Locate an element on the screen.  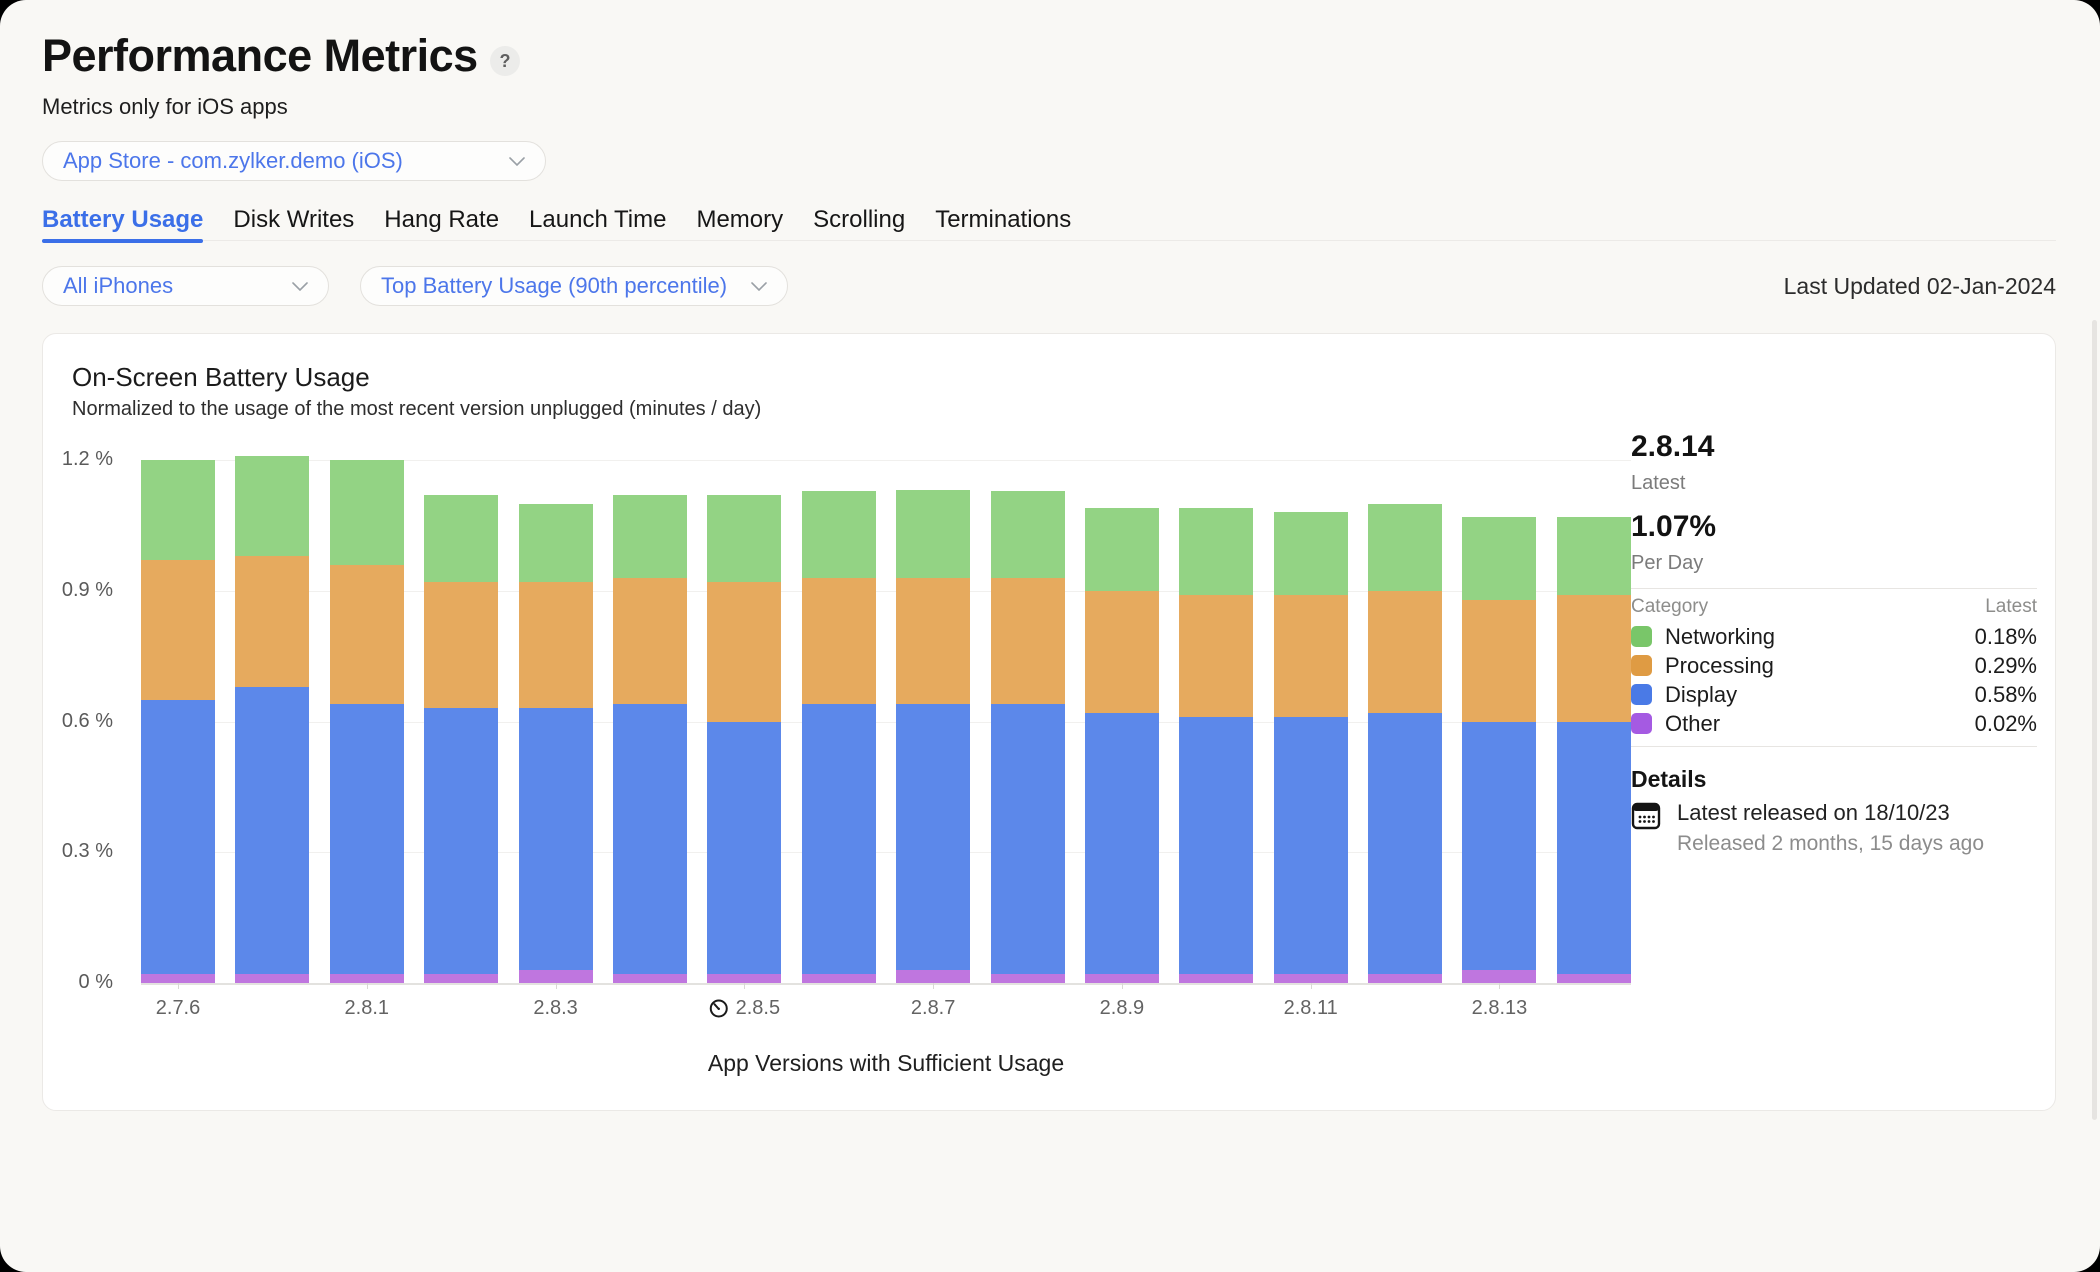
bar-2.8.4 is located at coordinates (649, 738).